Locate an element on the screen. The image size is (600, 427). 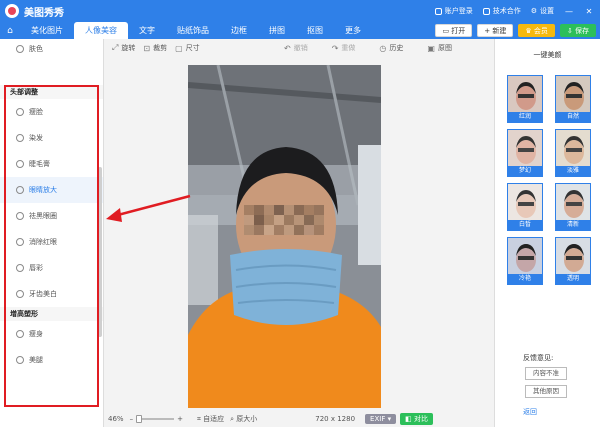
filter-label: 淡雅 is located at coordinates (573, 171).